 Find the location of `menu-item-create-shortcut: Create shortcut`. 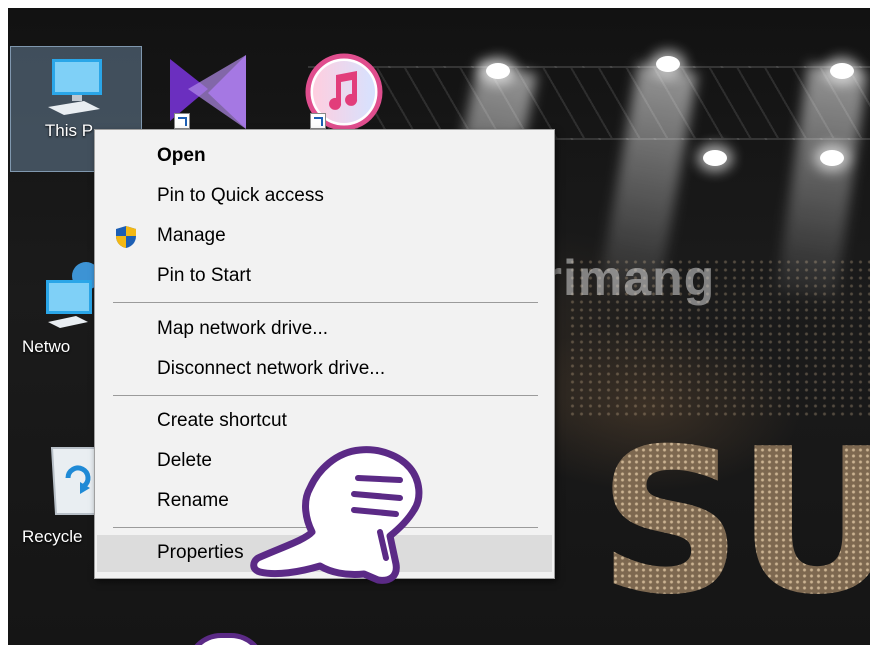

menu-item-create-shortcut: Create shortcut is located at coordinates (324, 421).